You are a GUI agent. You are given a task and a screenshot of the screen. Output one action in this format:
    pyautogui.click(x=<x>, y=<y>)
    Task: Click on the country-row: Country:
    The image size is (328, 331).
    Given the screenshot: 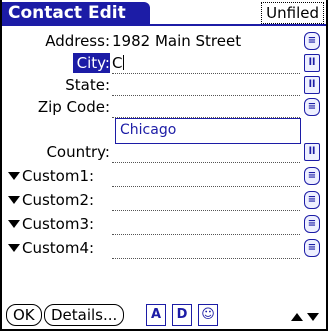 What is the action you would take?
    pyautogui.click(x=164, y=153)
    